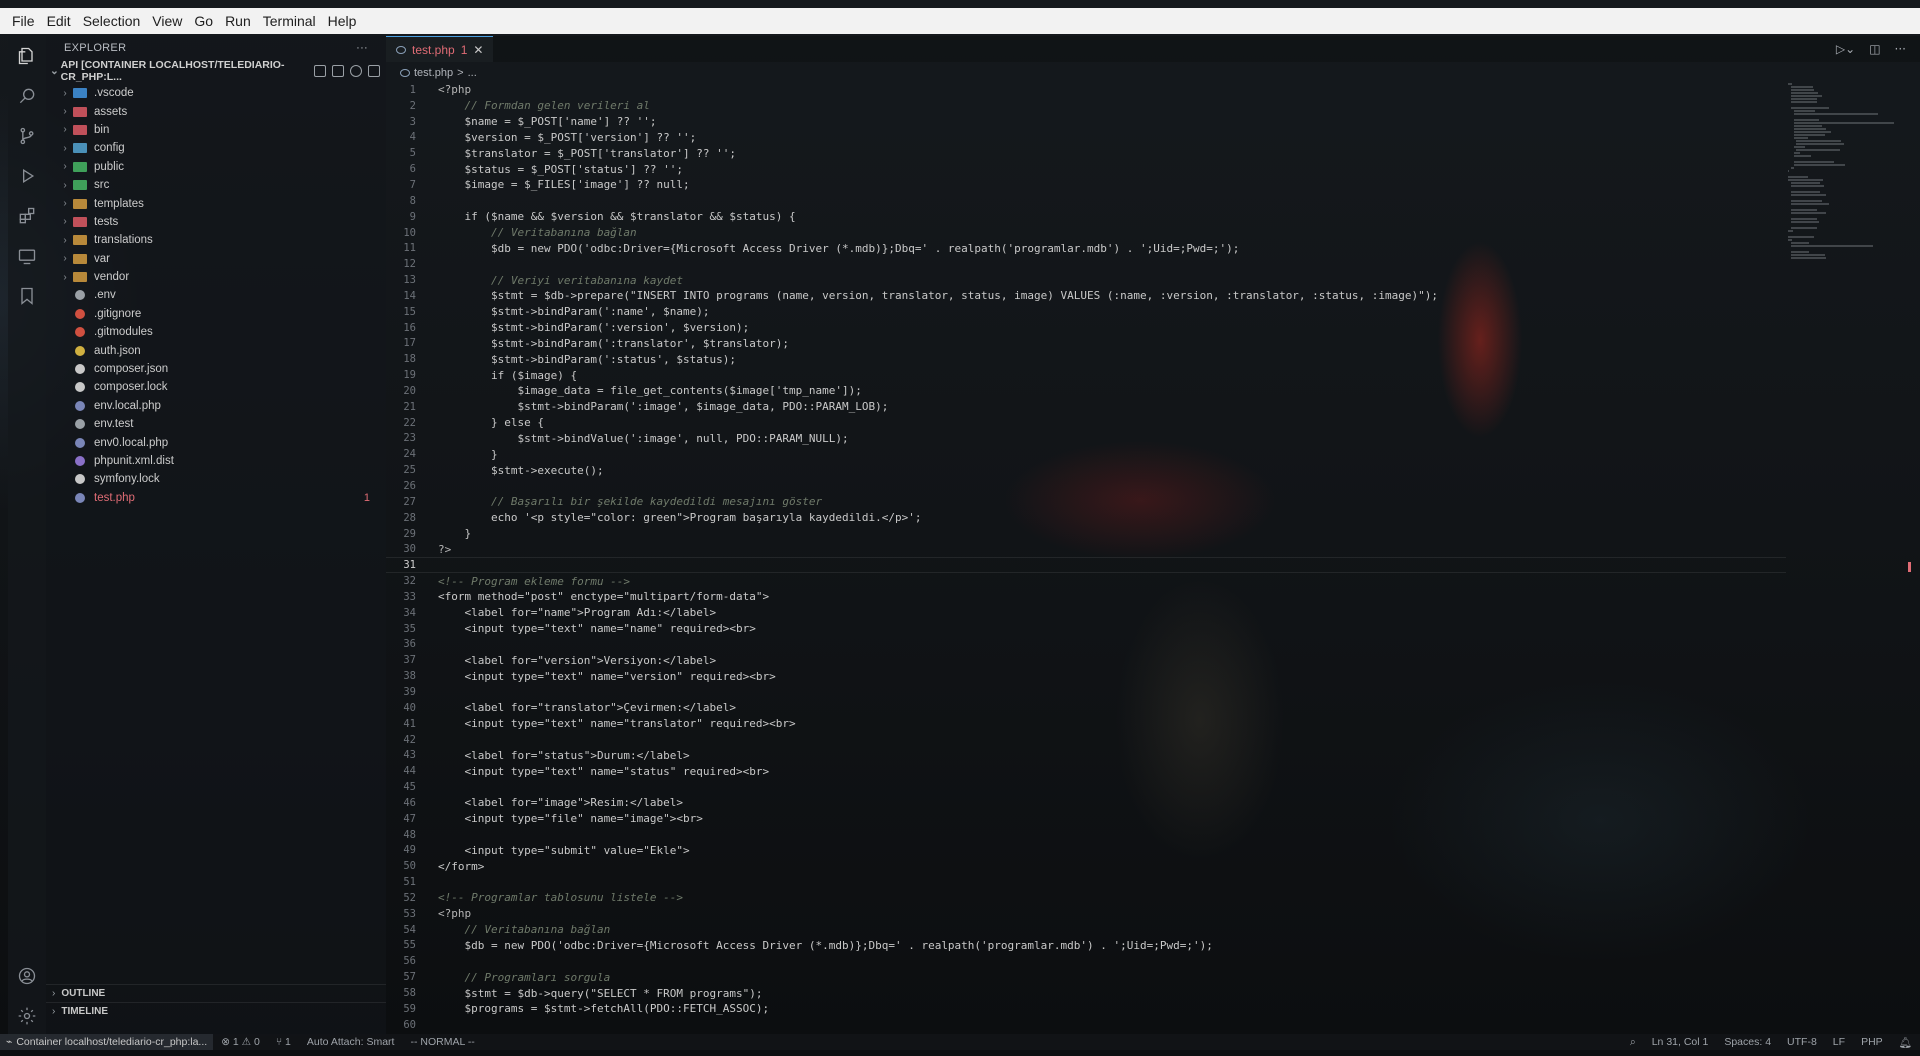 Image resolution: width=1920 pixels, height=1056 pixels. I want to click on zoom-icon: ⌕, so click(1633, 1042).